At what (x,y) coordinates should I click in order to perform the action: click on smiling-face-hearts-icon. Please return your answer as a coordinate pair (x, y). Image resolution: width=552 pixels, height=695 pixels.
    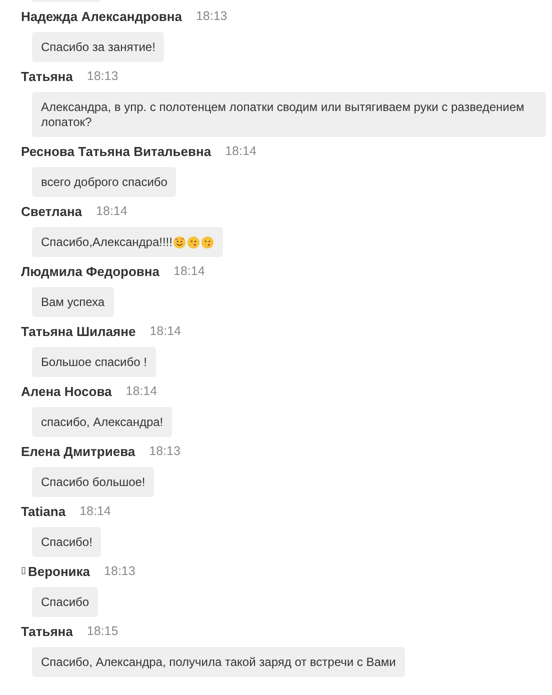
    Looking at the image, I should click on (179, 242).